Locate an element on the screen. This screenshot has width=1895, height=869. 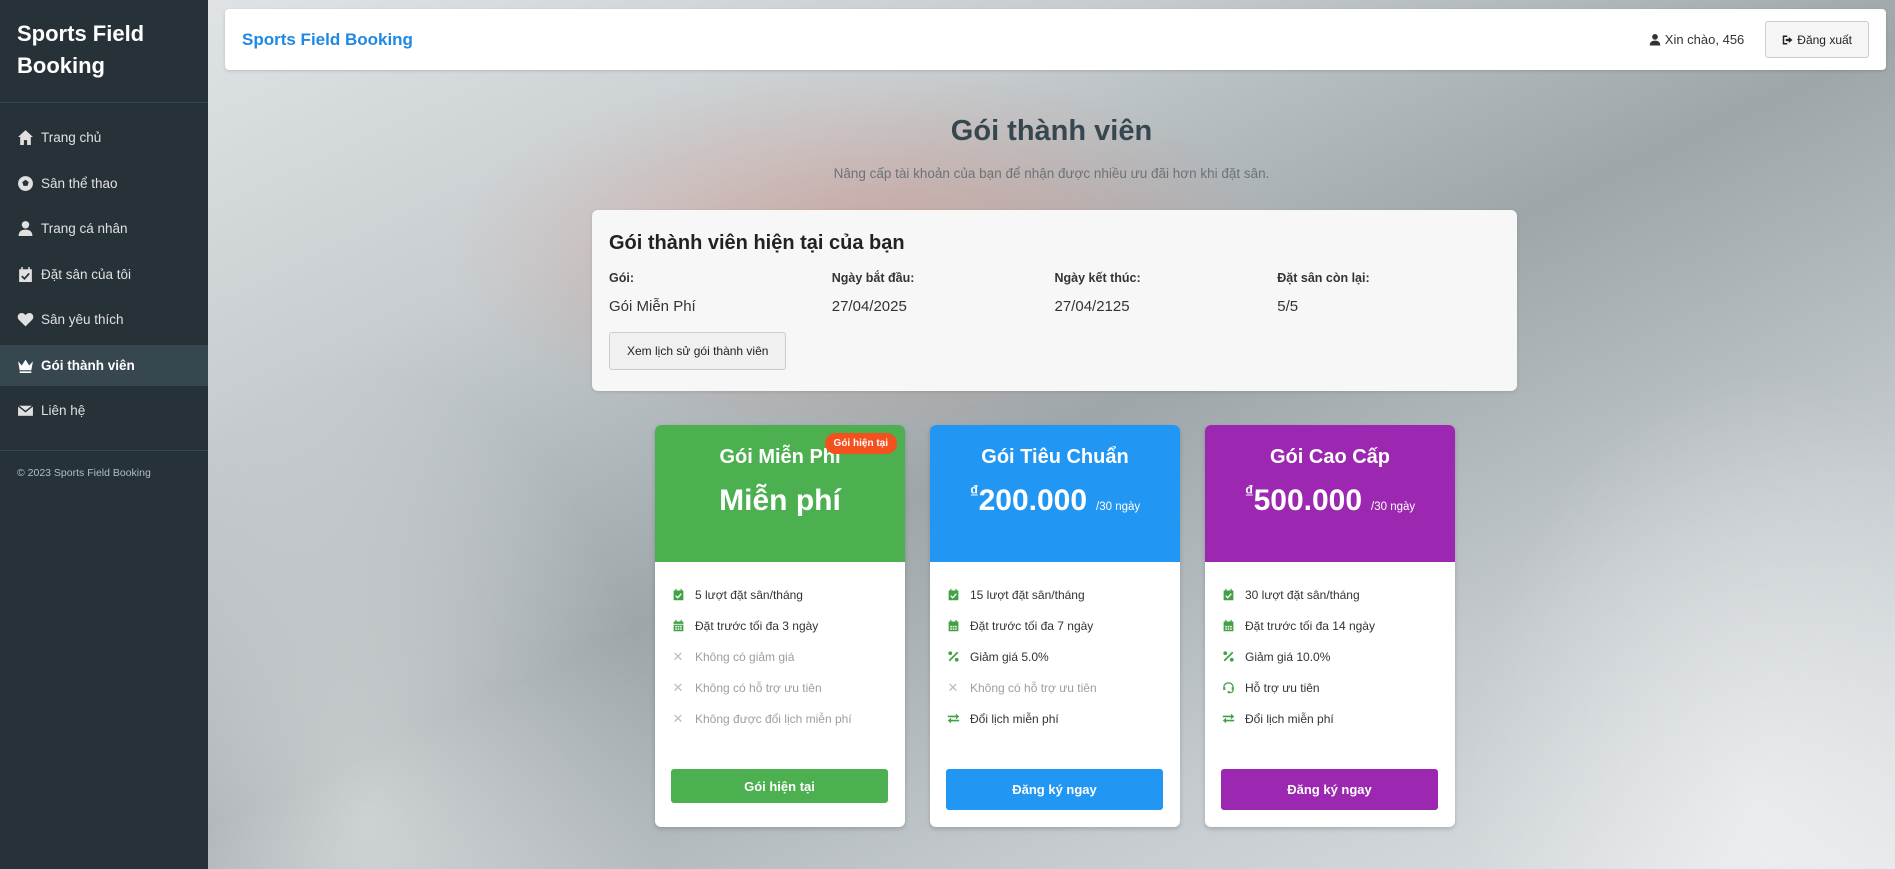
end-date-label: Ngày kết thúc: is located at coordinates (1097, 278).